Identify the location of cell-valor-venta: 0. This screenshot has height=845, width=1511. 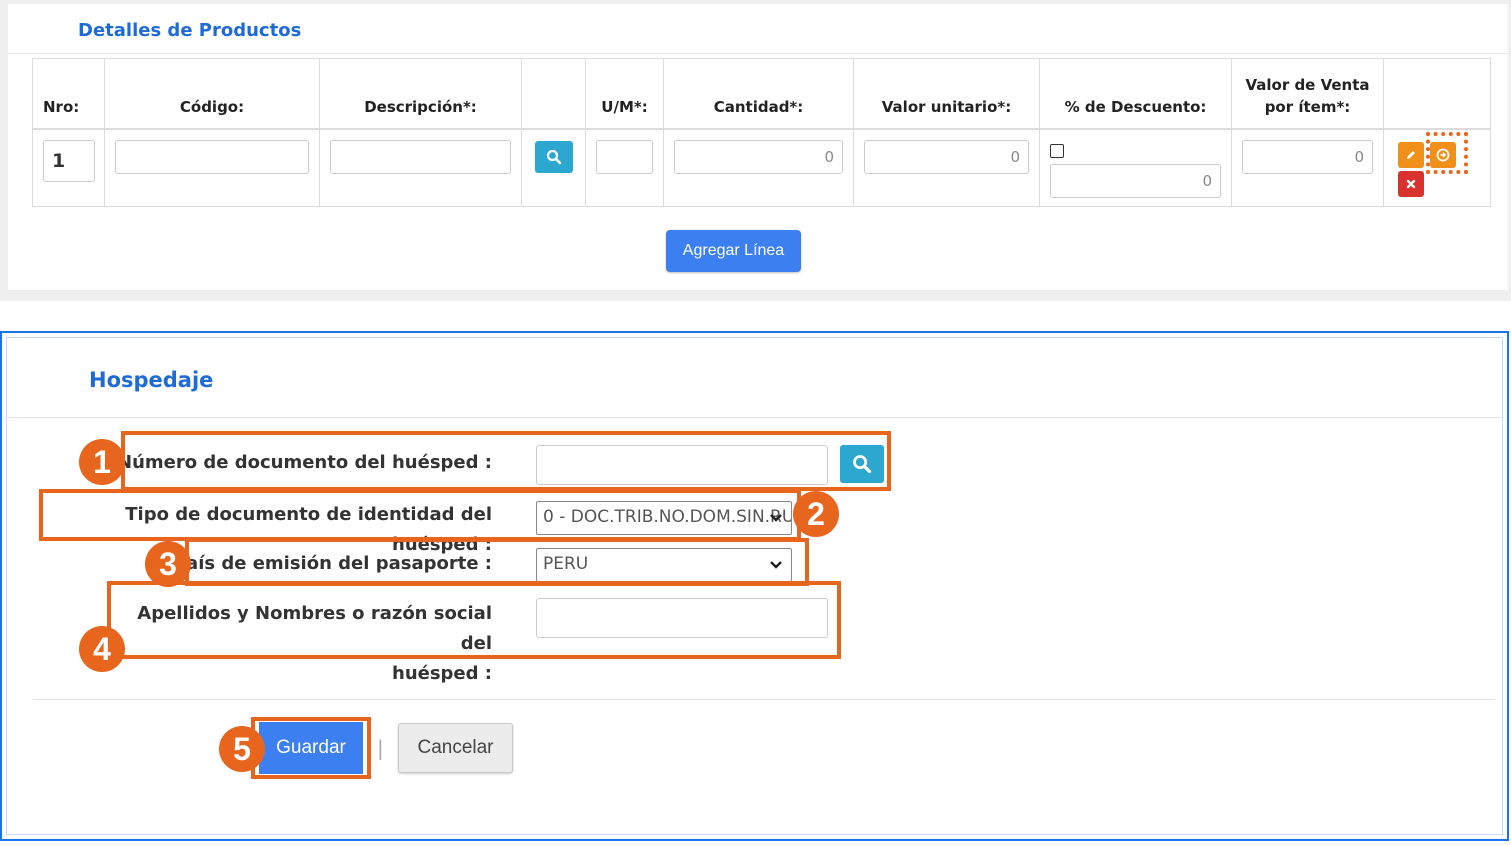
(1307, 167).